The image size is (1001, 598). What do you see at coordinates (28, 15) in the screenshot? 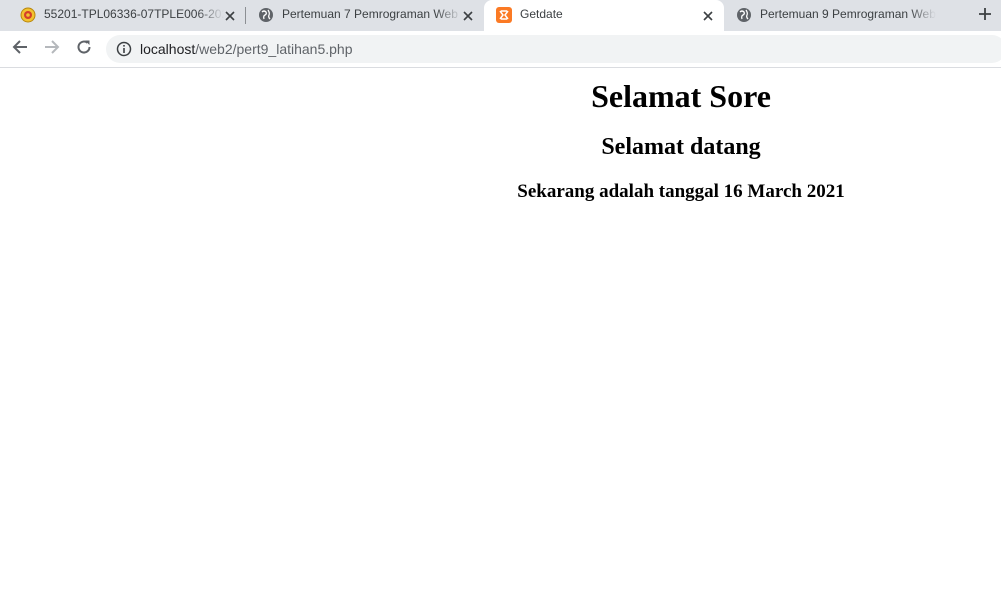
I see `university-seal-icon` at bounding box center [28, 15].